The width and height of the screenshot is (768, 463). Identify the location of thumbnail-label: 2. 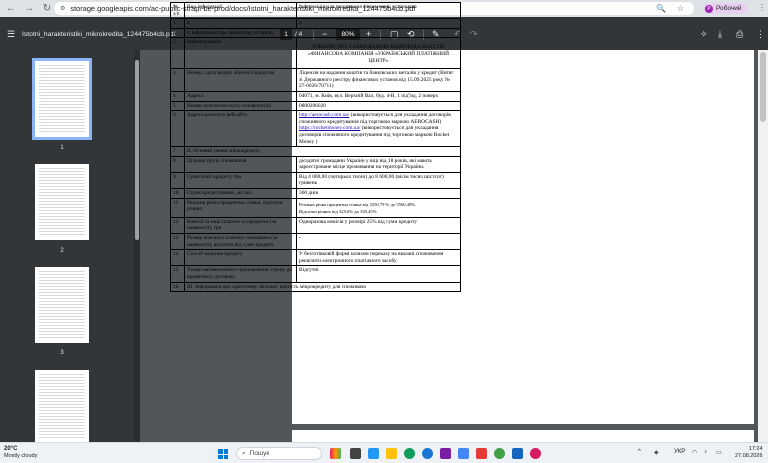
(62, 251).